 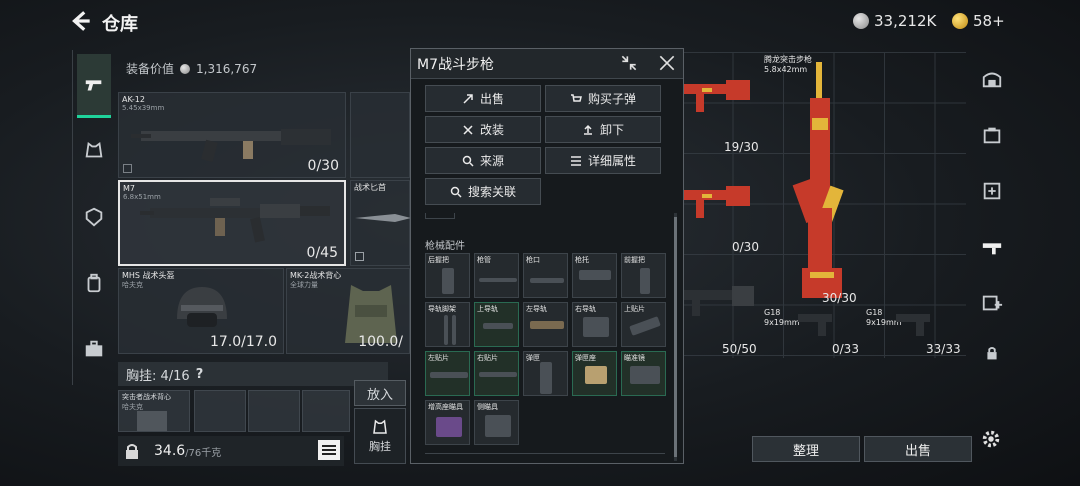 What do you see at coordinates (667, 63) in the screenshot?
I see `close-icon` at bounding box center [667, 63].